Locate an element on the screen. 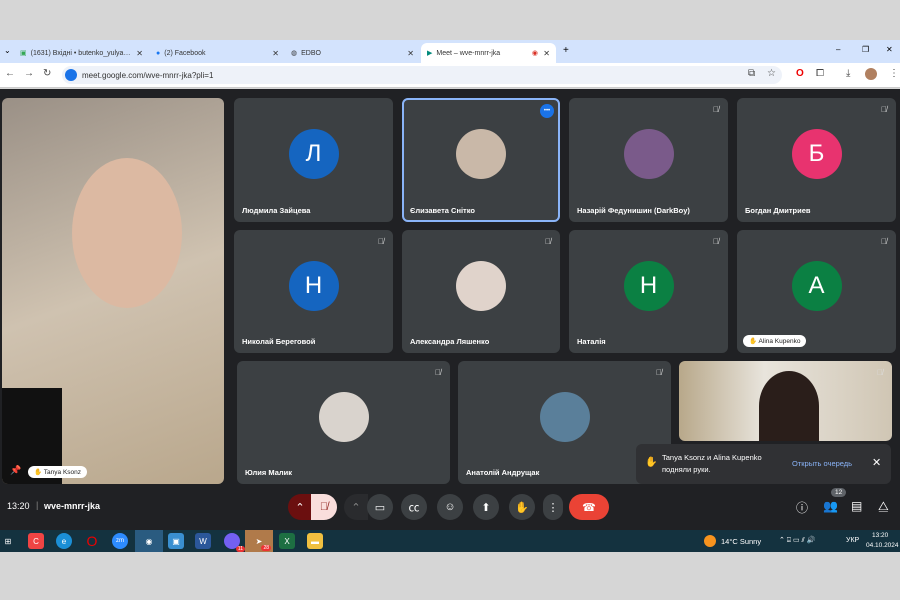 This screenshot has width=900, height=600. participant-tile: Н 🎙̸ Наталія is located at coordinates (648, 291).